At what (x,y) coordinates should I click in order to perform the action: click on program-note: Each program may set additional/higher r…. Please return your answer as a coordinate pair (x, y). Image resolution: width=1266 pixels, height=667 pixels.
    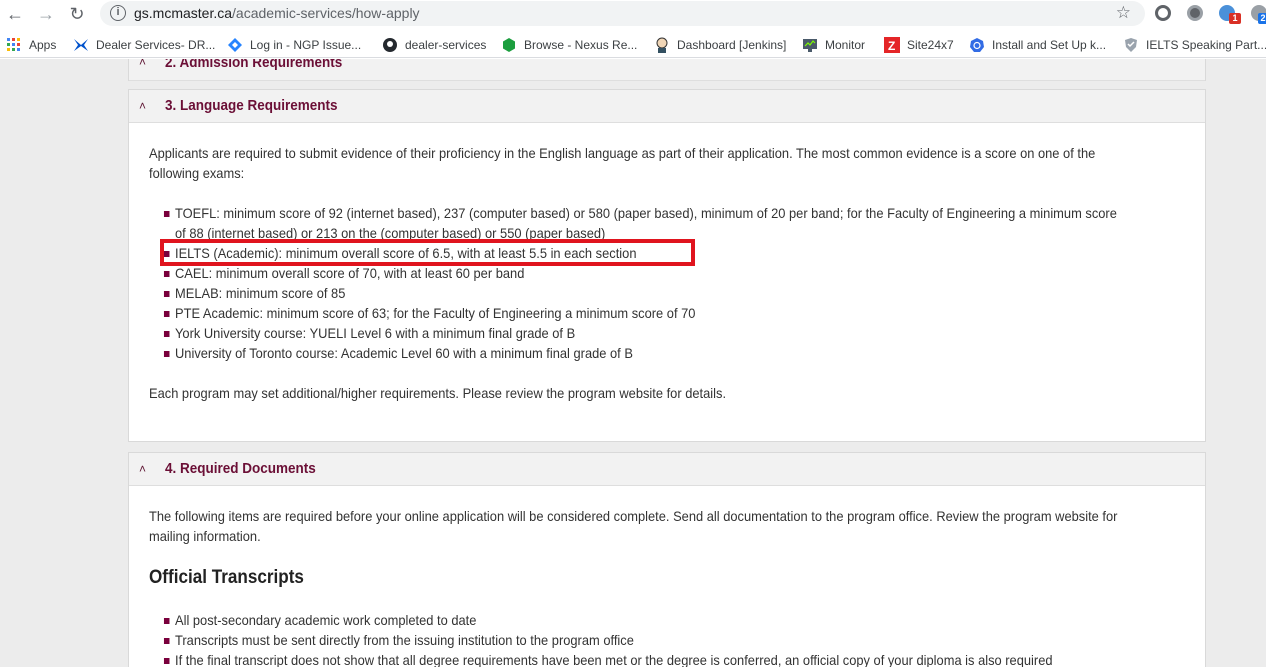
    Looking at the image, I should click on (438, 393).